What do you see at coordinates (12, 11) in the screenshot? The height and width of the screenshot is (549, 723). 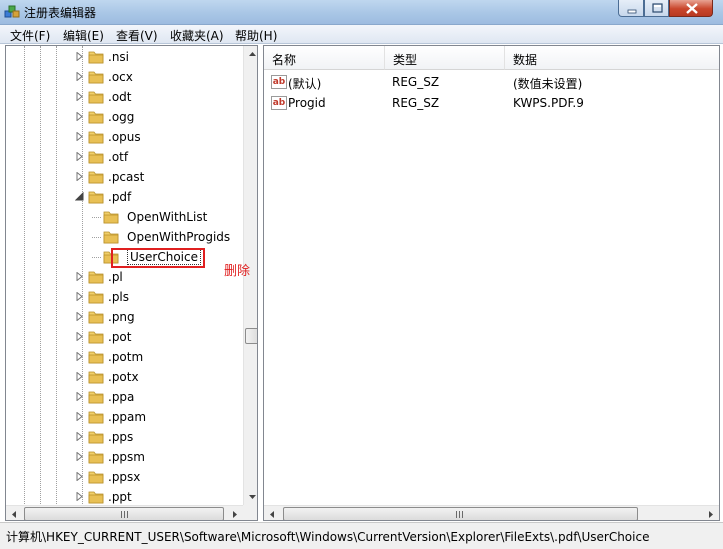 I see `registry-editor-app-icon` at bounding box center [12, 11].